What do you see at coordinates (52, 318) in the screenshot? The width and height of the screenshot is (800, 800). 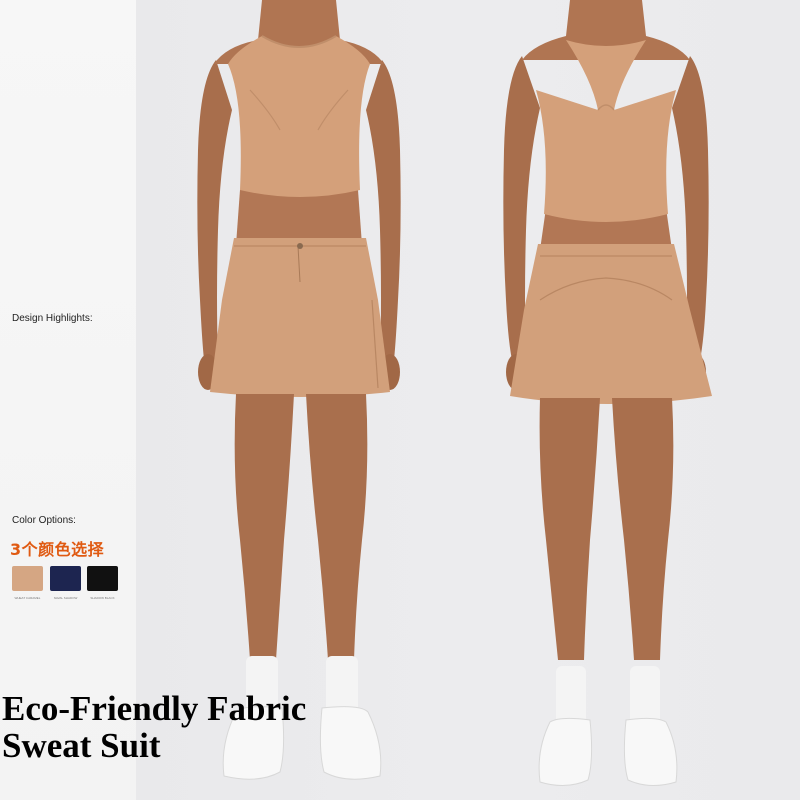 I see `design-highlights-label: Design Highlights:` at bounding box center [52, 318].